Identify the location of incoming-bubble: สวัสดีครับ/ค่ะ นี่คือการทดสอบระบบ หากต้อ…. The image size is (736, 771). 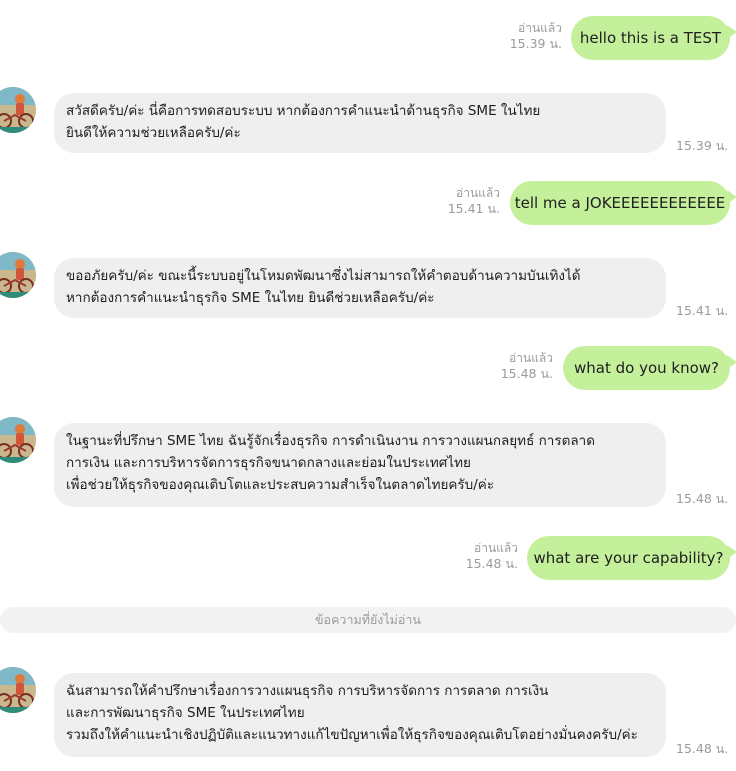
(360, 123).